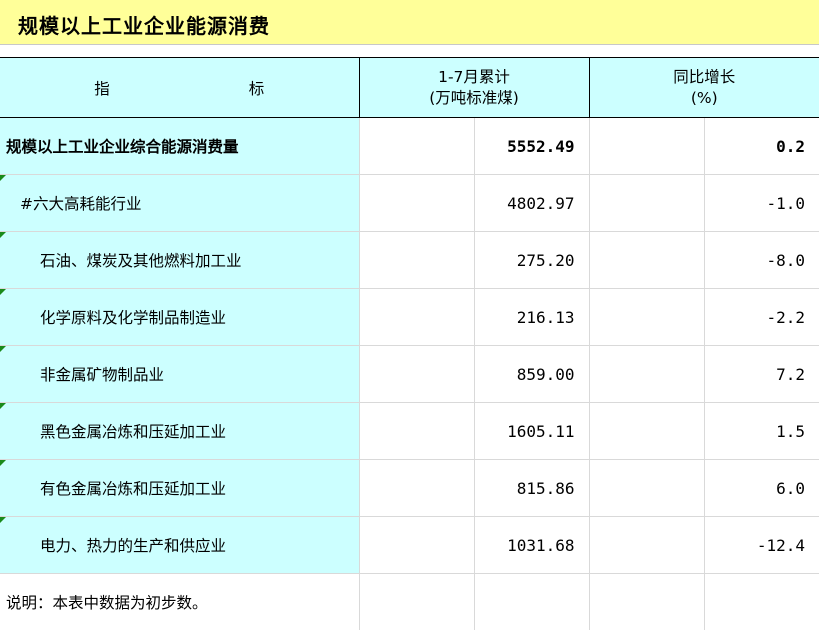  Describe the element at coordinates (761, 545) in the screenshot. I see `growth-cell: -12.4` at that location.